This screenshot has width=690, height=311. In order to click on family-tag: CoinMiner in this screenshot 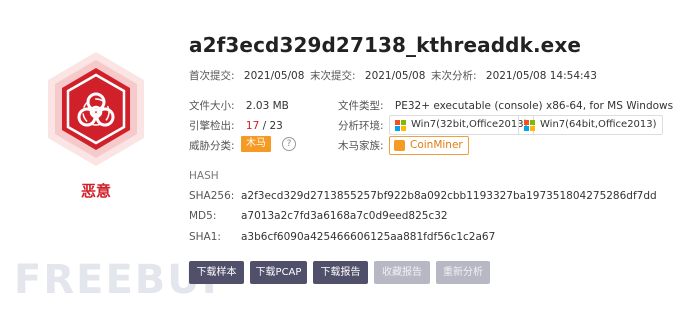, I will do `click(429, 145)`.